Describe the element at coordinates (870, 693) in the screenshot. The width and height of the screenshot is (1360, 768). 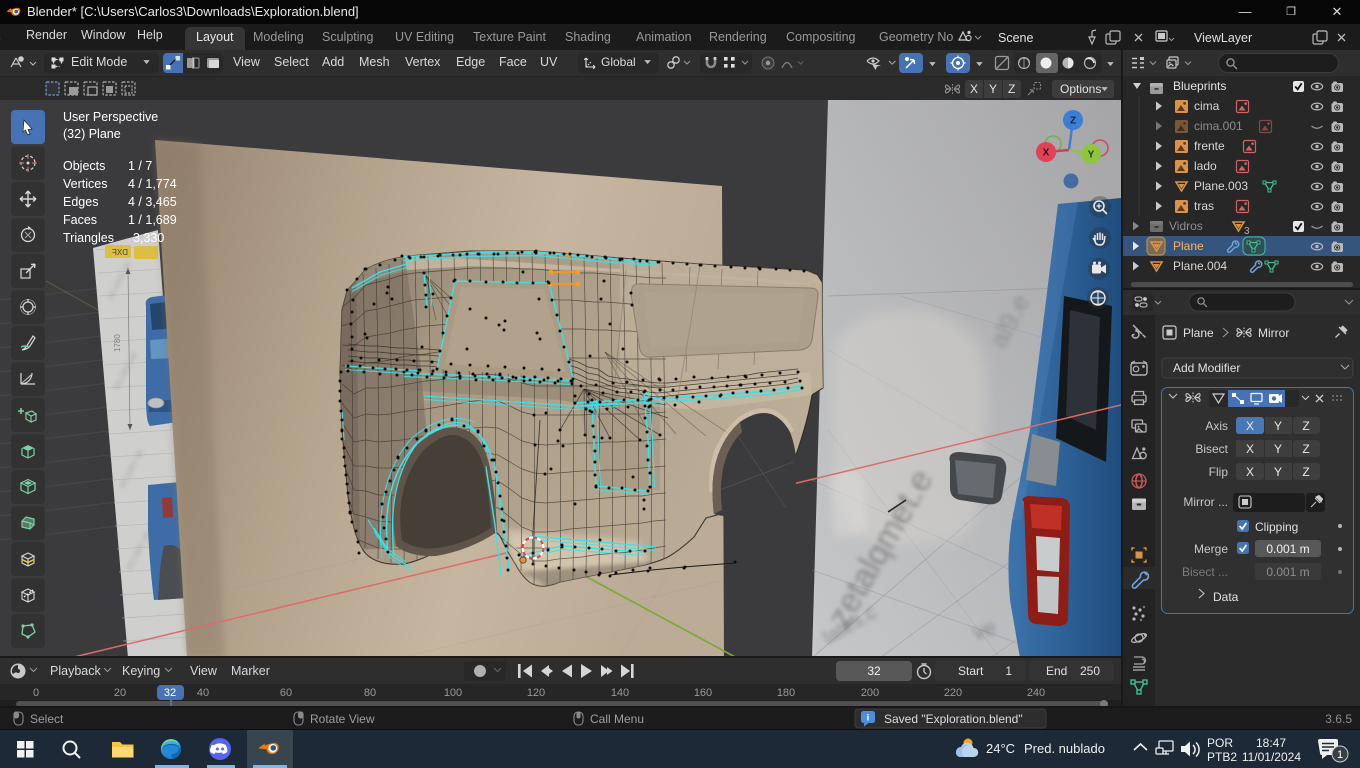
I see `svg-text: 200` at that location.